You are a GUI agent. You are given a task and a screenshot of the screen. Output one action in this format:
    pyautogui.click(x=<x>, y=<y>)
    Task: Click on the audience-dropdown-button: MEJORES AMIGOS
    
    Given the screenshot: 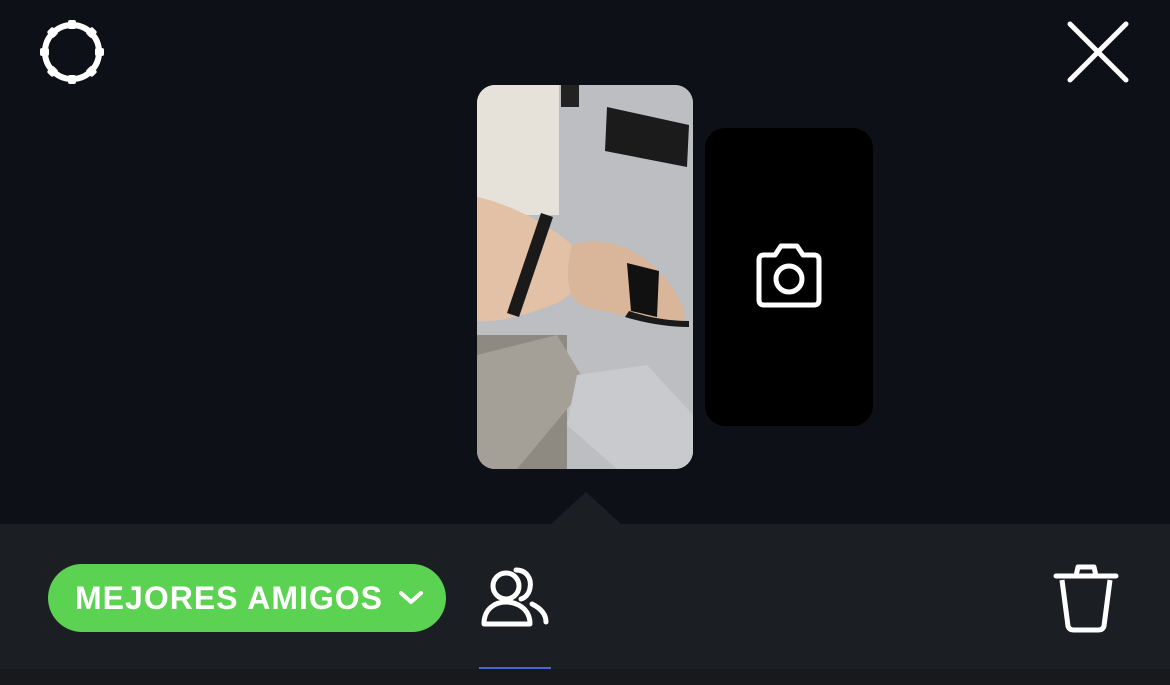 What is the action you would take?
    pyautogui.click(x=247, y=598)
    